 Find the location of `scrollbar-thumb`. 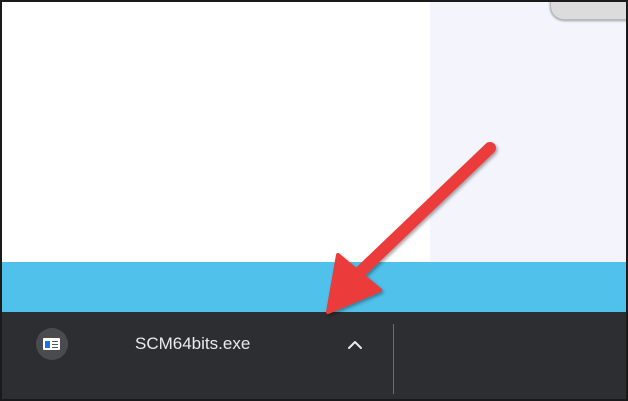

scrollbar-thumb is located at coordinates (588, 11).